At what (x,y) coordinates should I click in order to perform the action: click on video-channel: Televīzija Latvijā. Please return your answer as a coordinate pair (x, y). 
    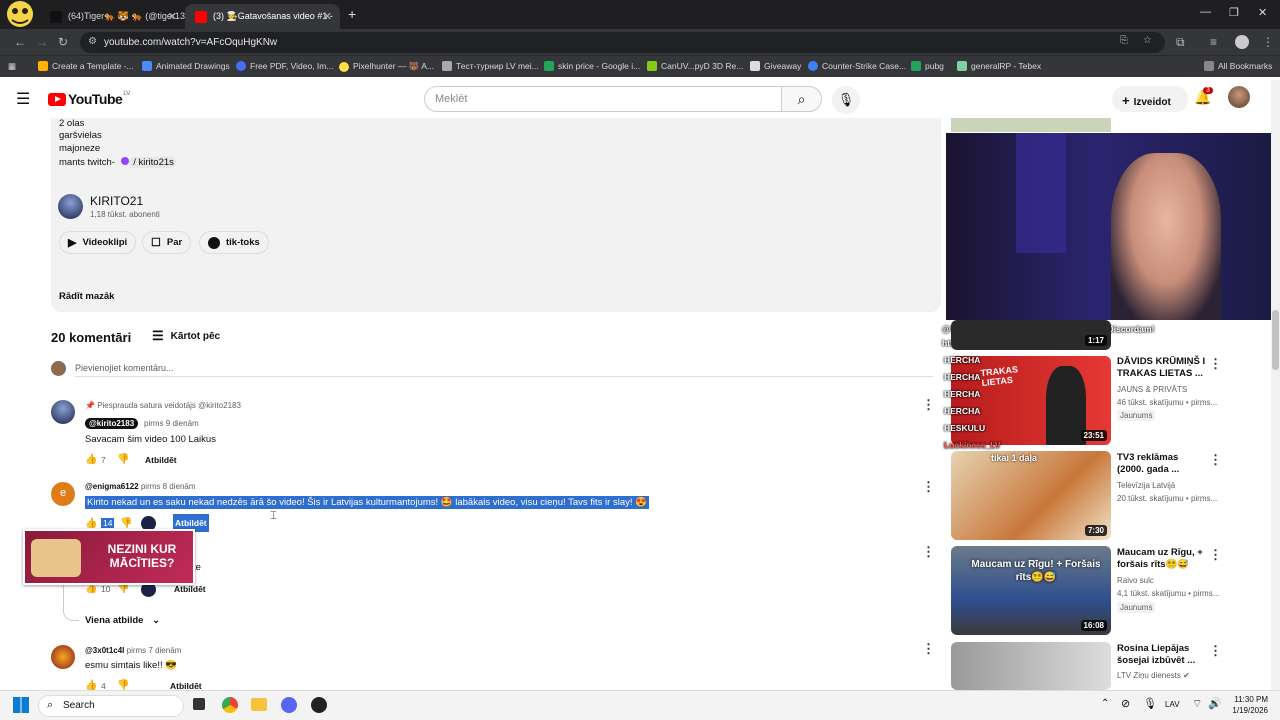
    Looking at the image, I should click on (1146, 485).